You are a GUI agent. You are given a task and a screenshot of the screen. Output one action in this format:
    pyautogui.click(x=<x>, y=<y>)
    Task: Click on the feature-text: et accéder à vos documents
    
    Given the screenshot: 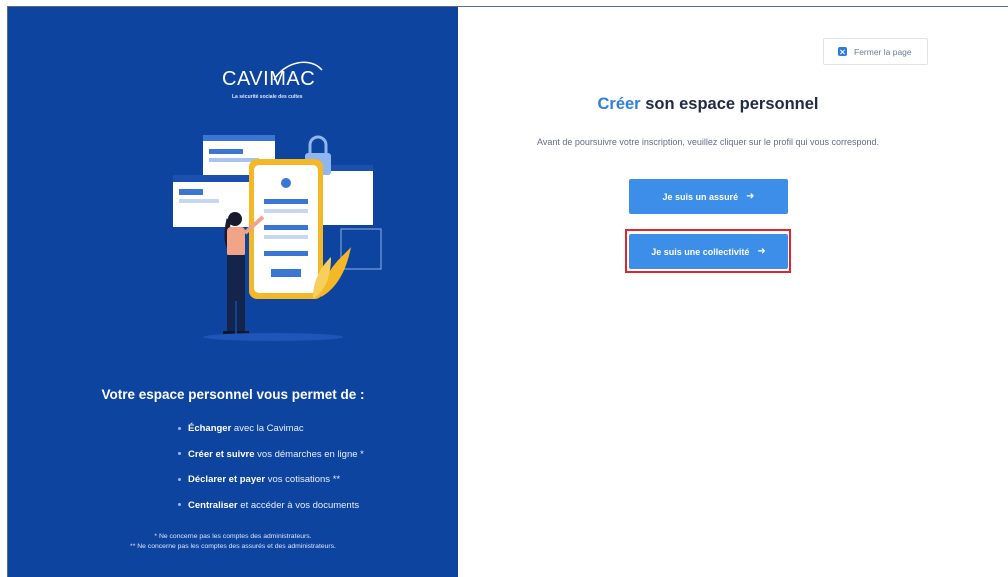 What is the action you would take?
    pyautogui.click(x=298, y=505)
    